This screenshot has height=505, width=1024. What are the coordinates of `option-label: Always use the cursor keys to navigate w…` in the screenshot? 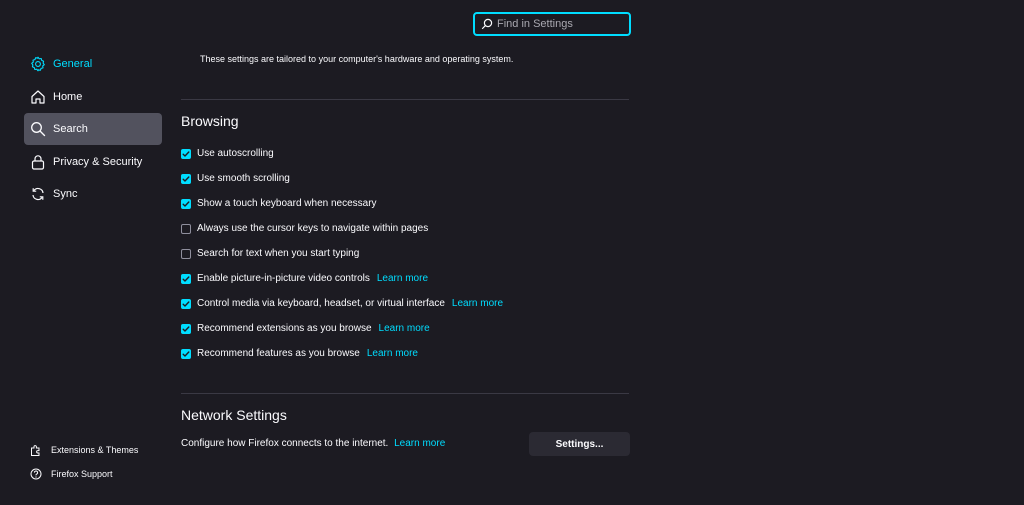 It's located at (312, 228).